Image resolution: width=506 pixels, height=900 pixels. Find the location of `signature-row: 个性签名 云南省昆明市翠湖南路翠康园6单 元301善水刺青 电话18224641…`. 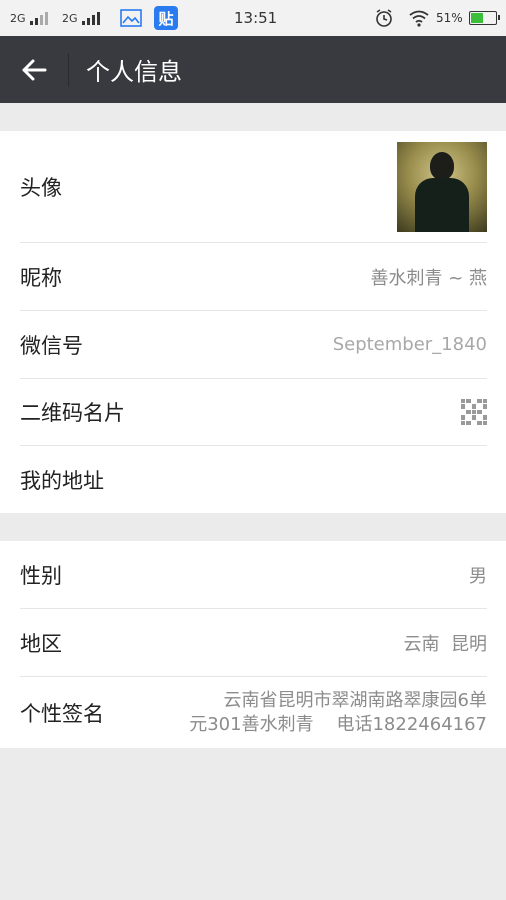

signature-row: 个性签名 云南省昆明市翠湖南路翠康园6单 元301善水刺青 电话18224641… is located at coordinates (253, 712).